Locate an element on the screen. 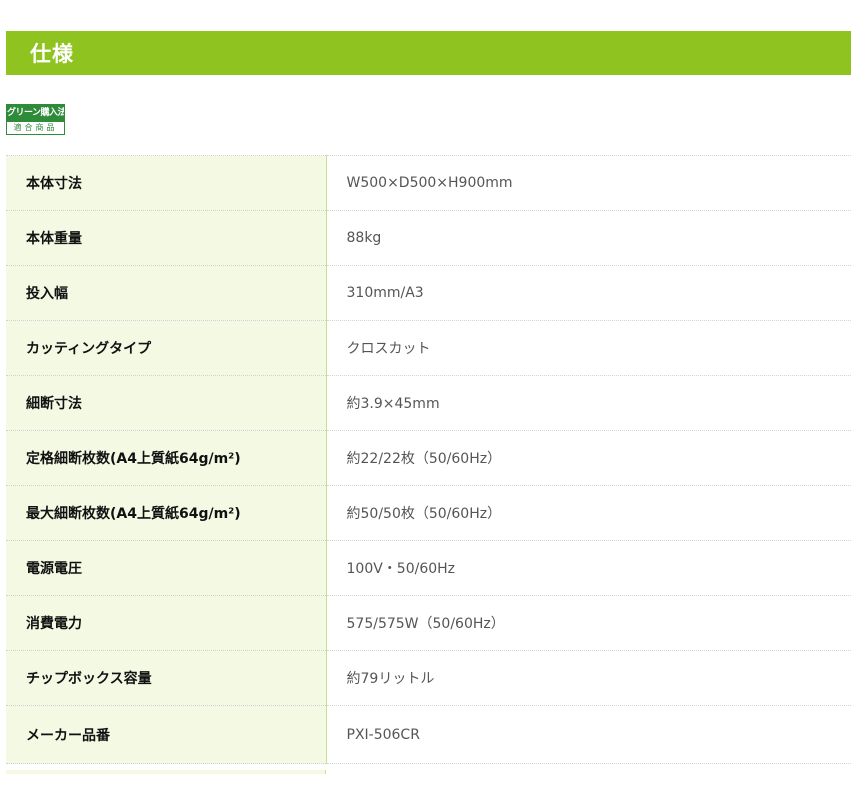  spec-value: 約79リットル is located at coordinates (588, 678).